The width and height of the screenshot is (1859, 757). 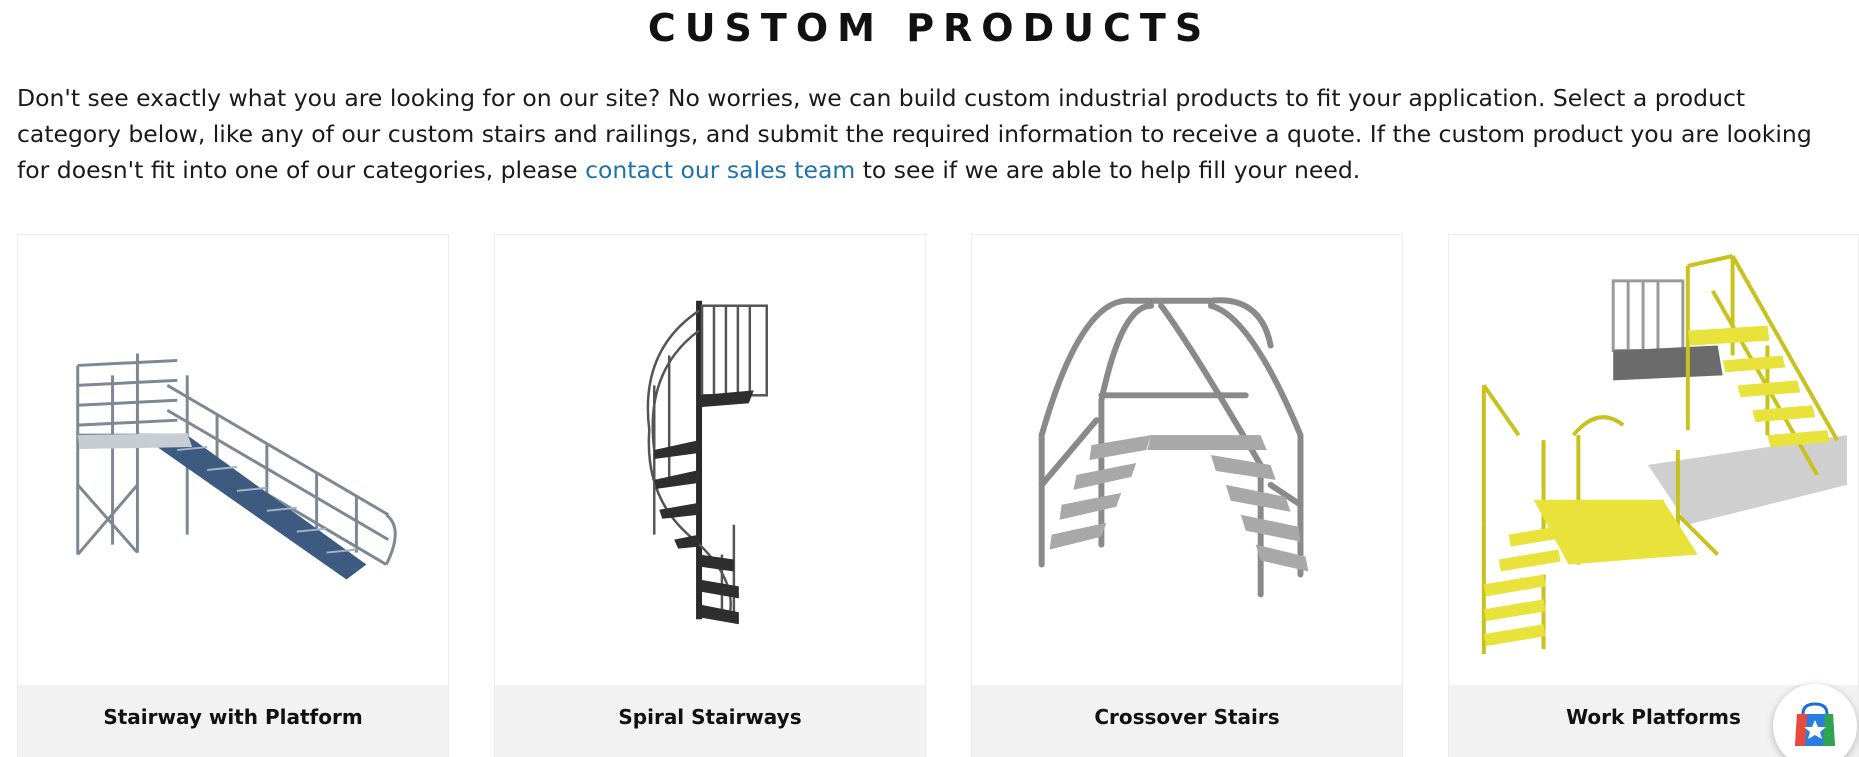 What do you see at coordinates (233, 717) in the screenshot?
I see `product-label: Stairway with Platform` at bounding box center [233, 717].